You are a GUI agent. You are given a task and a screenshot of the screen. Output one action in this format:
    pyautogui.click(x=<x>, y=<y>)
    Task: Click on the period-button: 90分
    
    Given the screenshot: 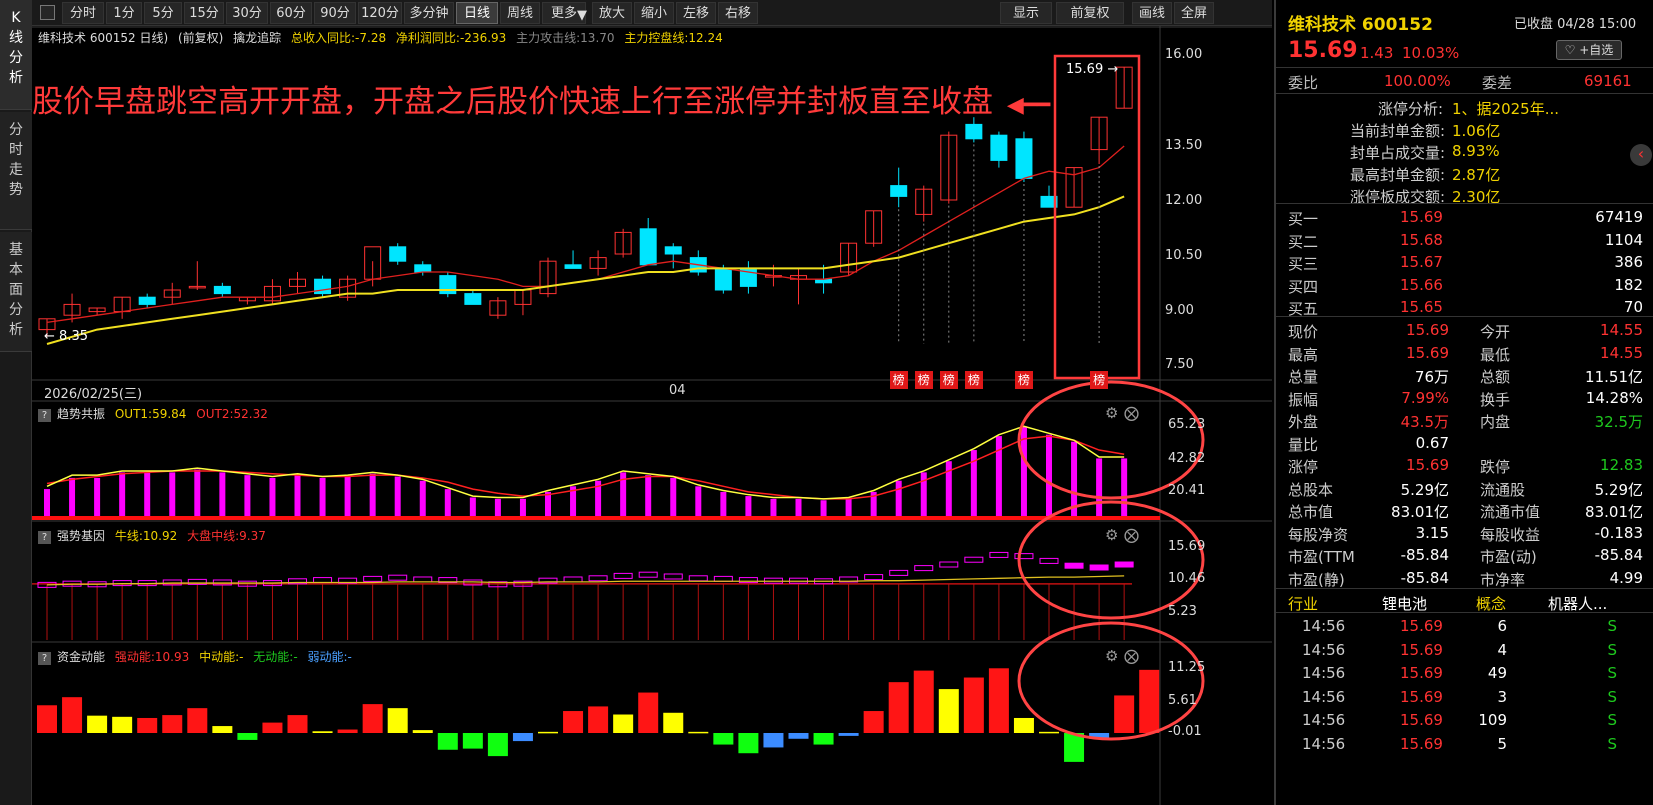 What is the action you would take?
    pyautogui.click(x=335, y=13)
    